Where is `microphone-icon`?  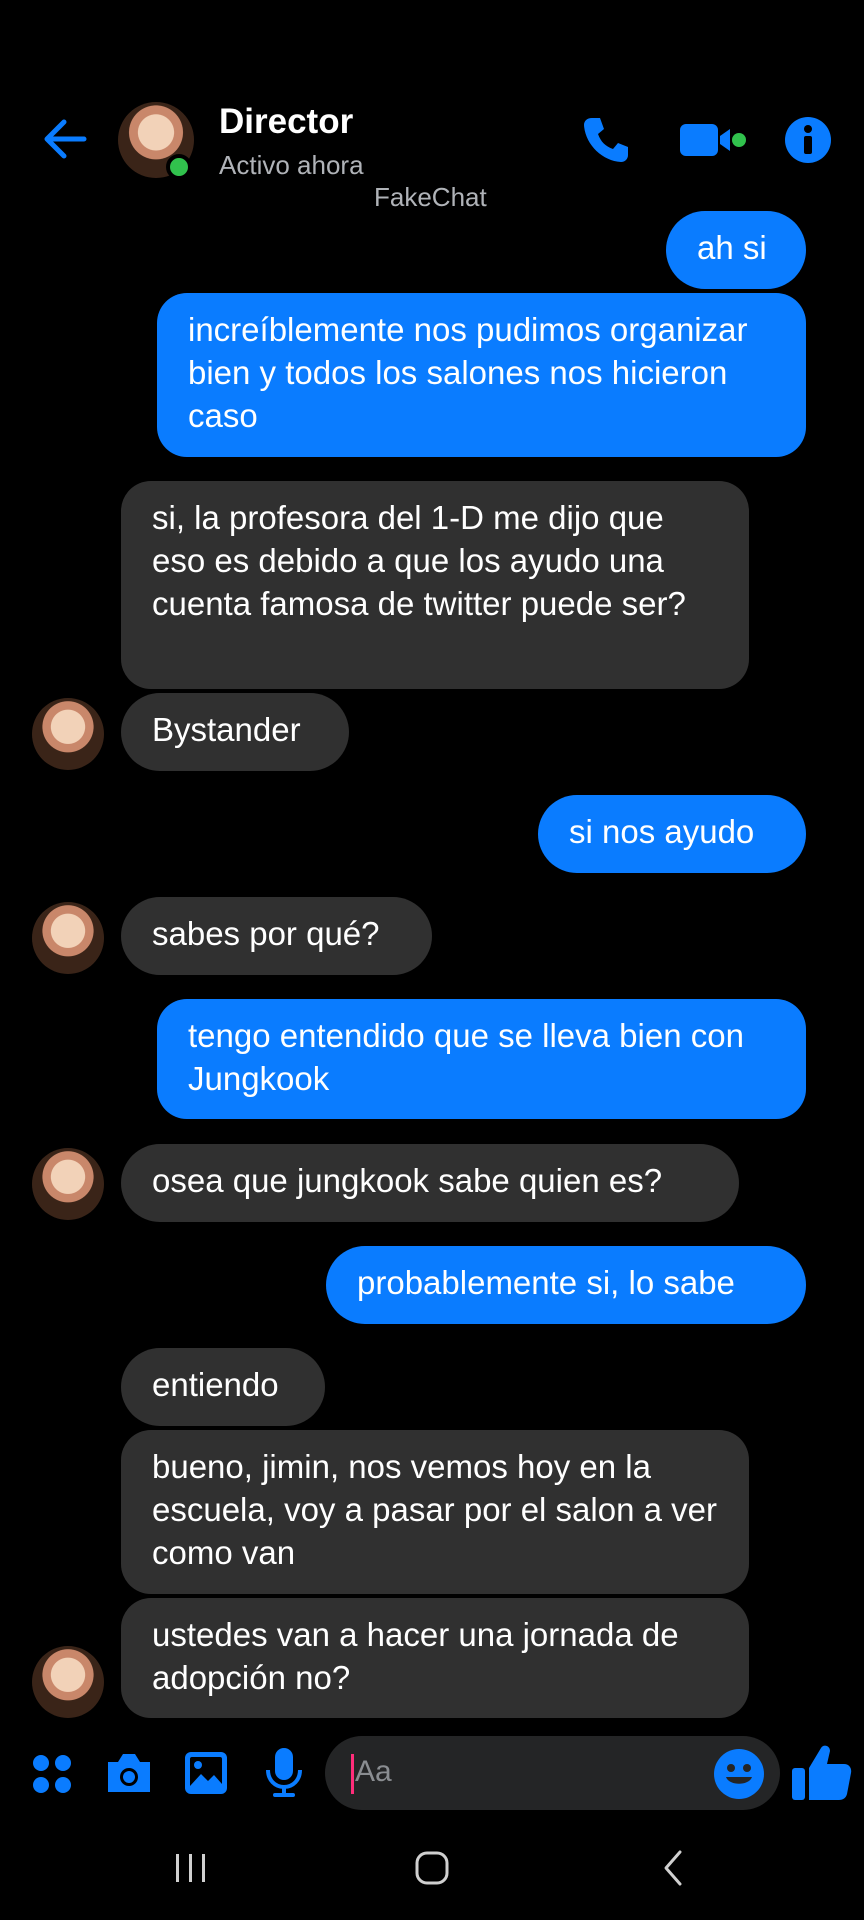
microphone-icon is located at coordinates (284, 1773).